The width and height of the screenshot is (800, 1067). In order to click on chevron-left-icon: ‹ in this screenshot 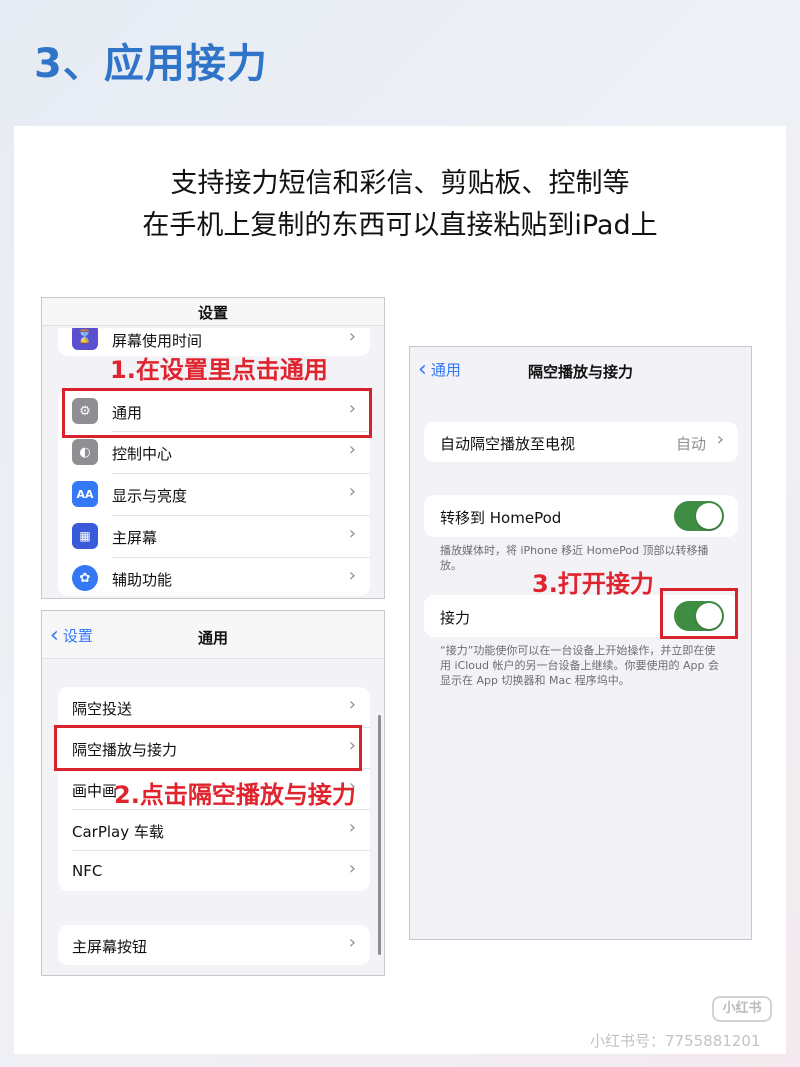, I will do `click(422, 369)`.